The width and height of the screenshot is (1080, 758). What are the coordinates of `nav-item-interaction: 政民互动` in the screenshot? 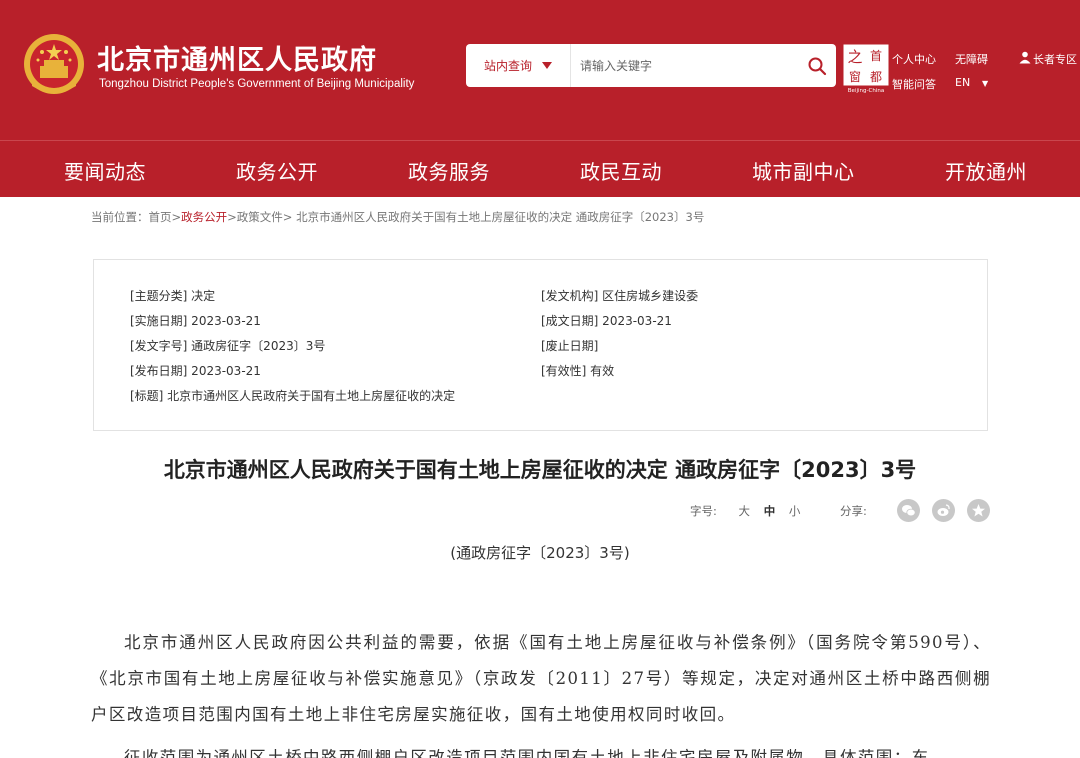 It's located at (621, 170).